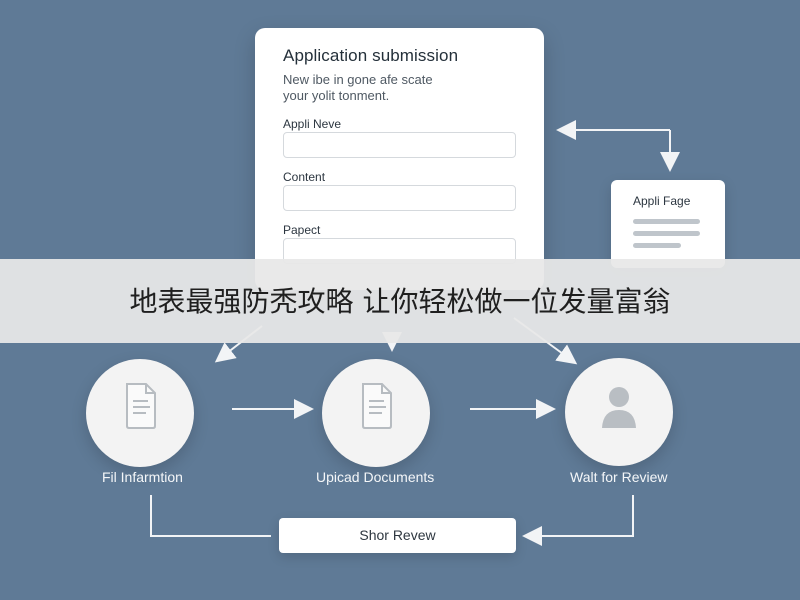 This screenshot has height=600, width=800. I want to click on page-card-title: Appli Fage, so click(662, 201).